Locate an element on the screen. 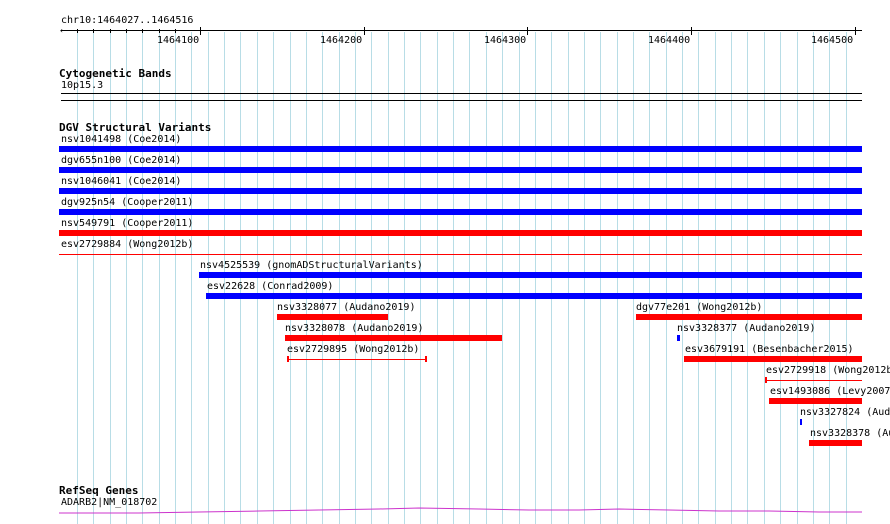  band-top-line is located at coordinates (461, 93).